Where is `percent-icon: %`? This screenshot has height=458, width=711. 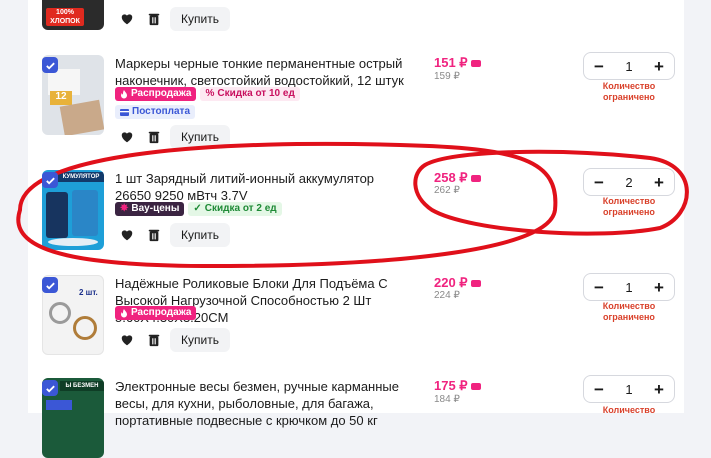 percent-icon: % is located at coordinates (210, 93).